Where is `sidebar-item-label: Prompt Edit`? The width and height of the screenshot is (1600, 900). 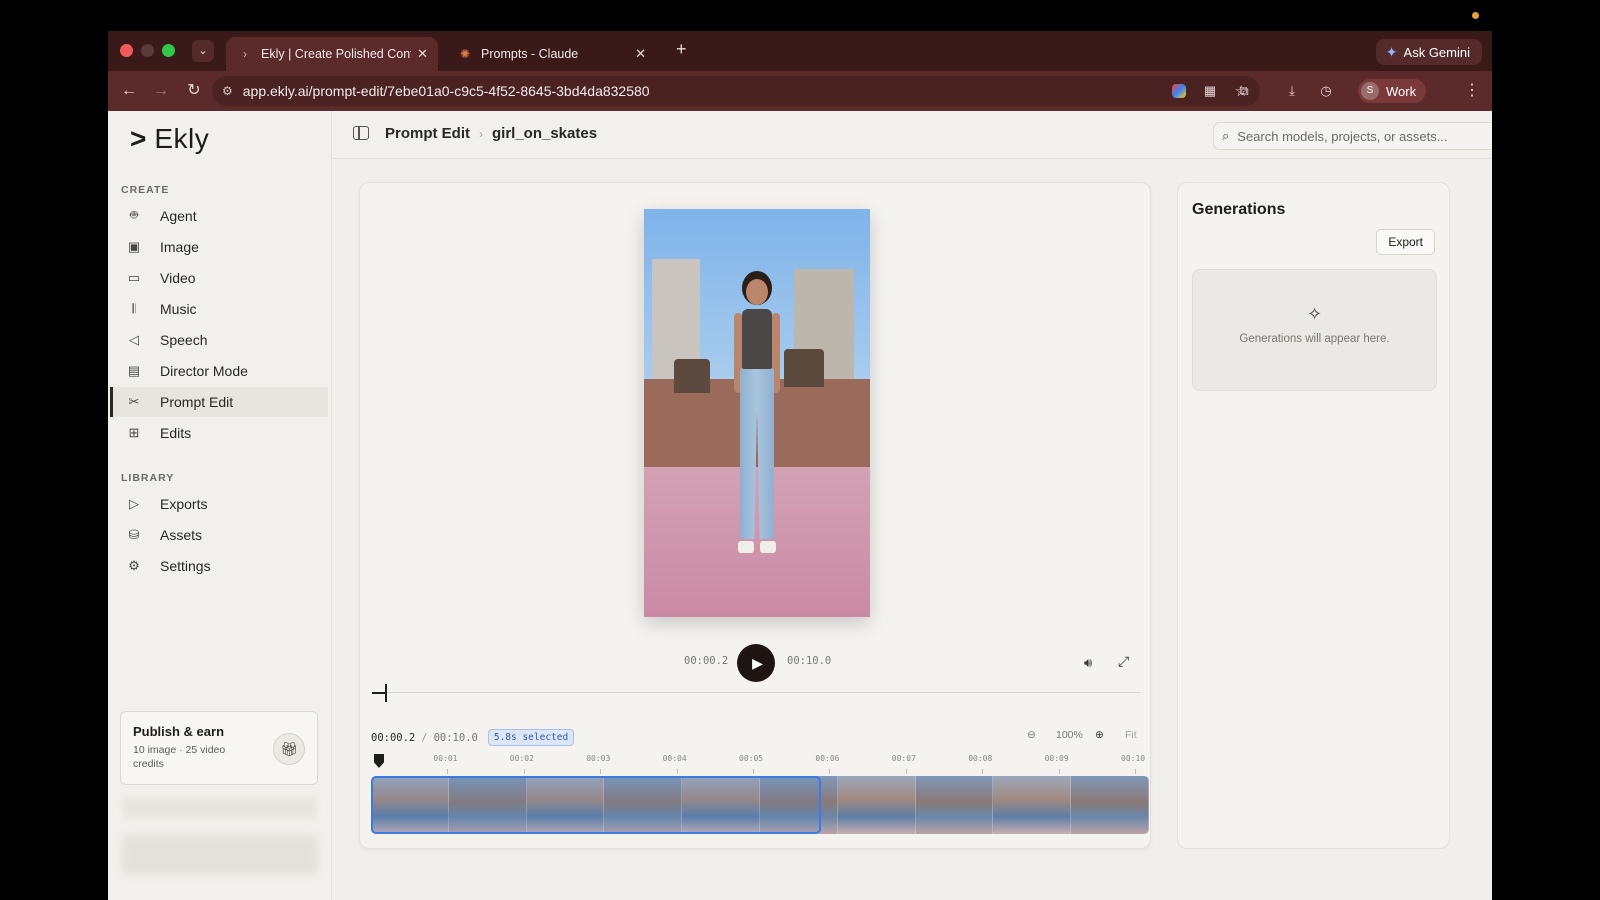
sidebar-item-label: Prompt Edit is located at coordinates (197, 402).